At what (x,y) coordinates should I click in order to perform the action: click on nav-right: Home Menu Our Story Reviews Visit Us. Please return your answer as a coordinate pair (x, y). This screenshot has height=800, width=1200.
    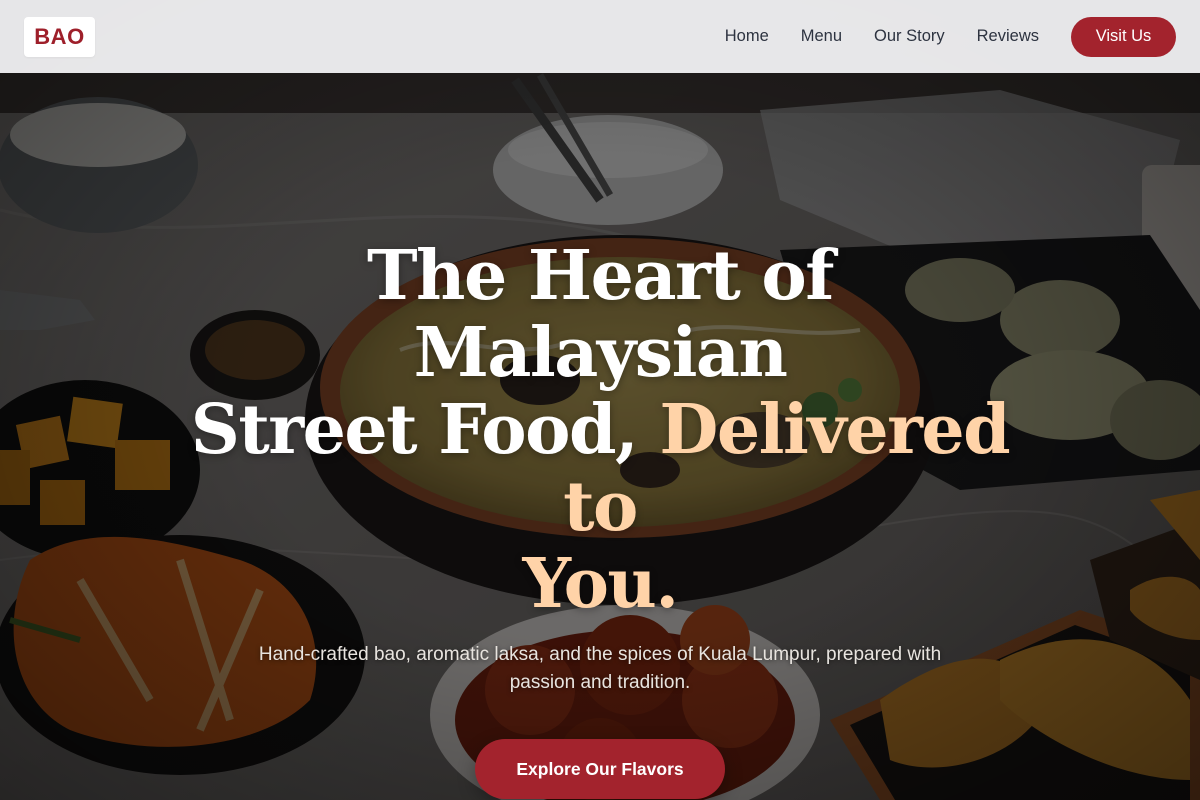
    Looking at the image, I should click on (950, 36).